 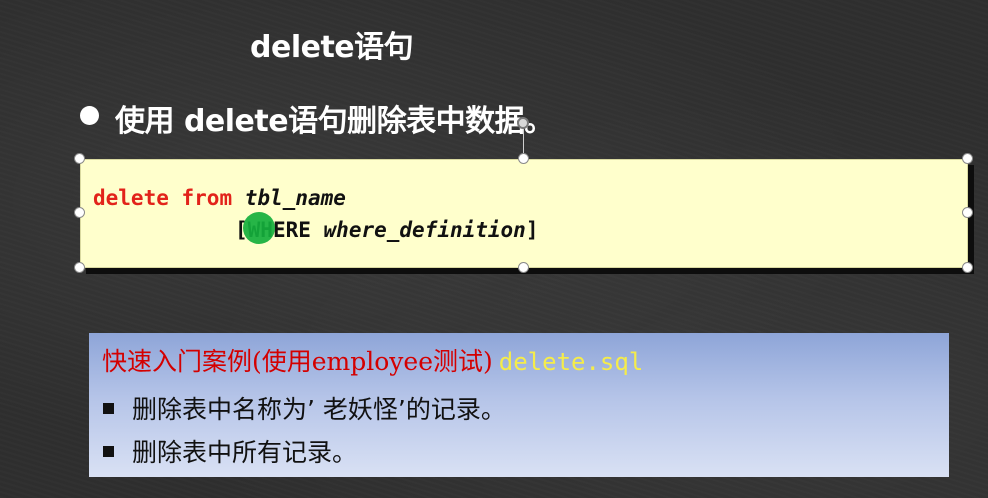 I want to click on resize-handle-top-left, so click(x=79, y=158).